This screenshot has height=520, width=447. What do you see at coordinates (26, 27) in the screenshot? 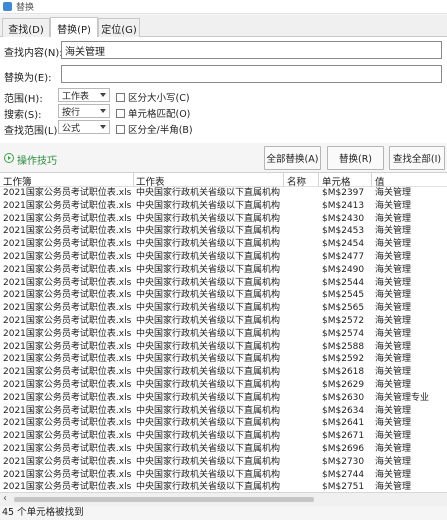
I see `tab-find: 查找(D)` at bounding box center [26, 27].